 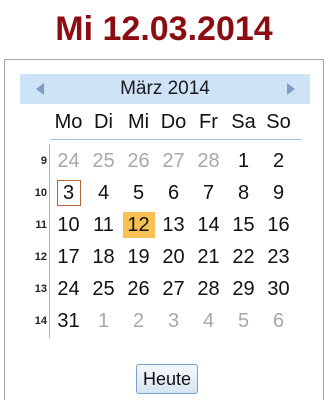 I want to click on calendar-day: 23, so click(x=278, y=257).